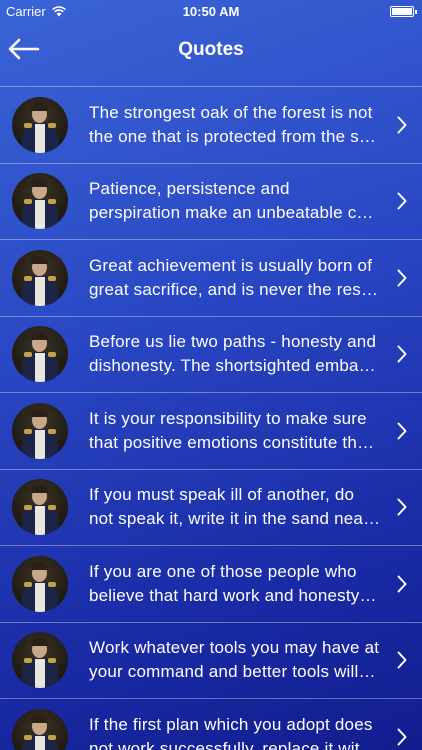  I want to click on battery-icon, so click(403, 11).